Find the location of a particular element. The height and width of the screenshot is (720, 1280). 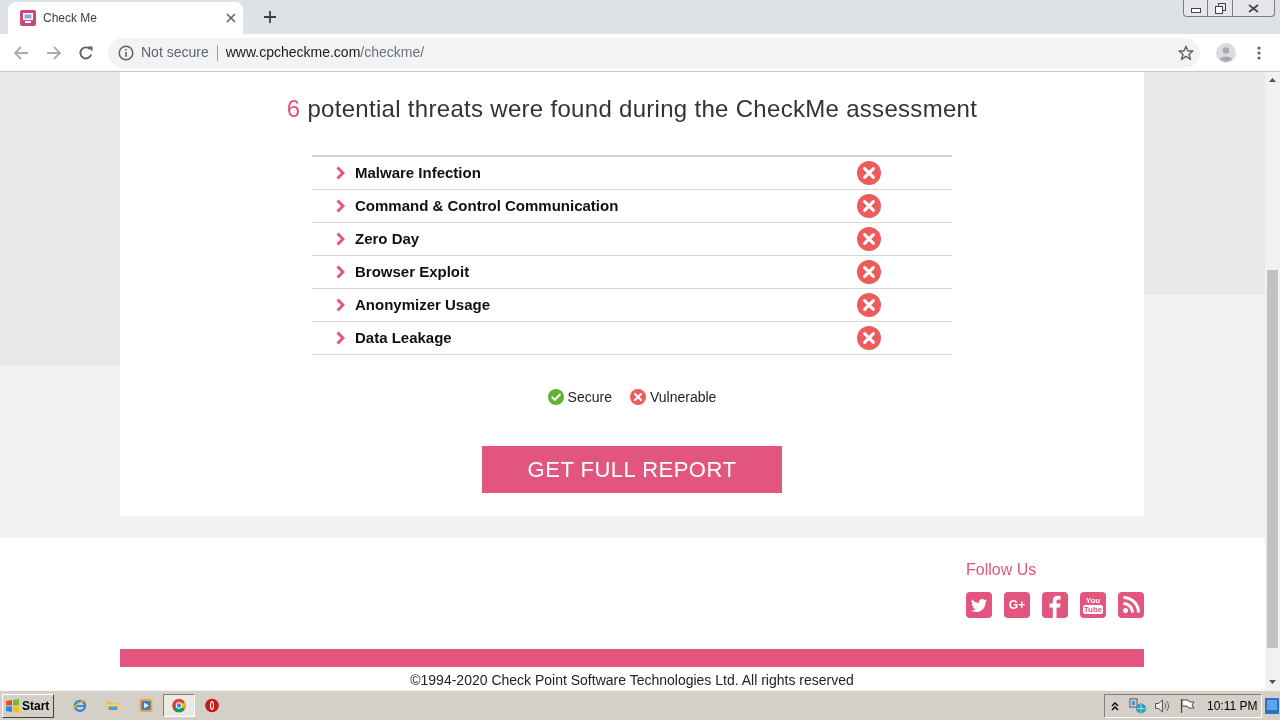

speaker-icon is located at coordinates (1162, 705).